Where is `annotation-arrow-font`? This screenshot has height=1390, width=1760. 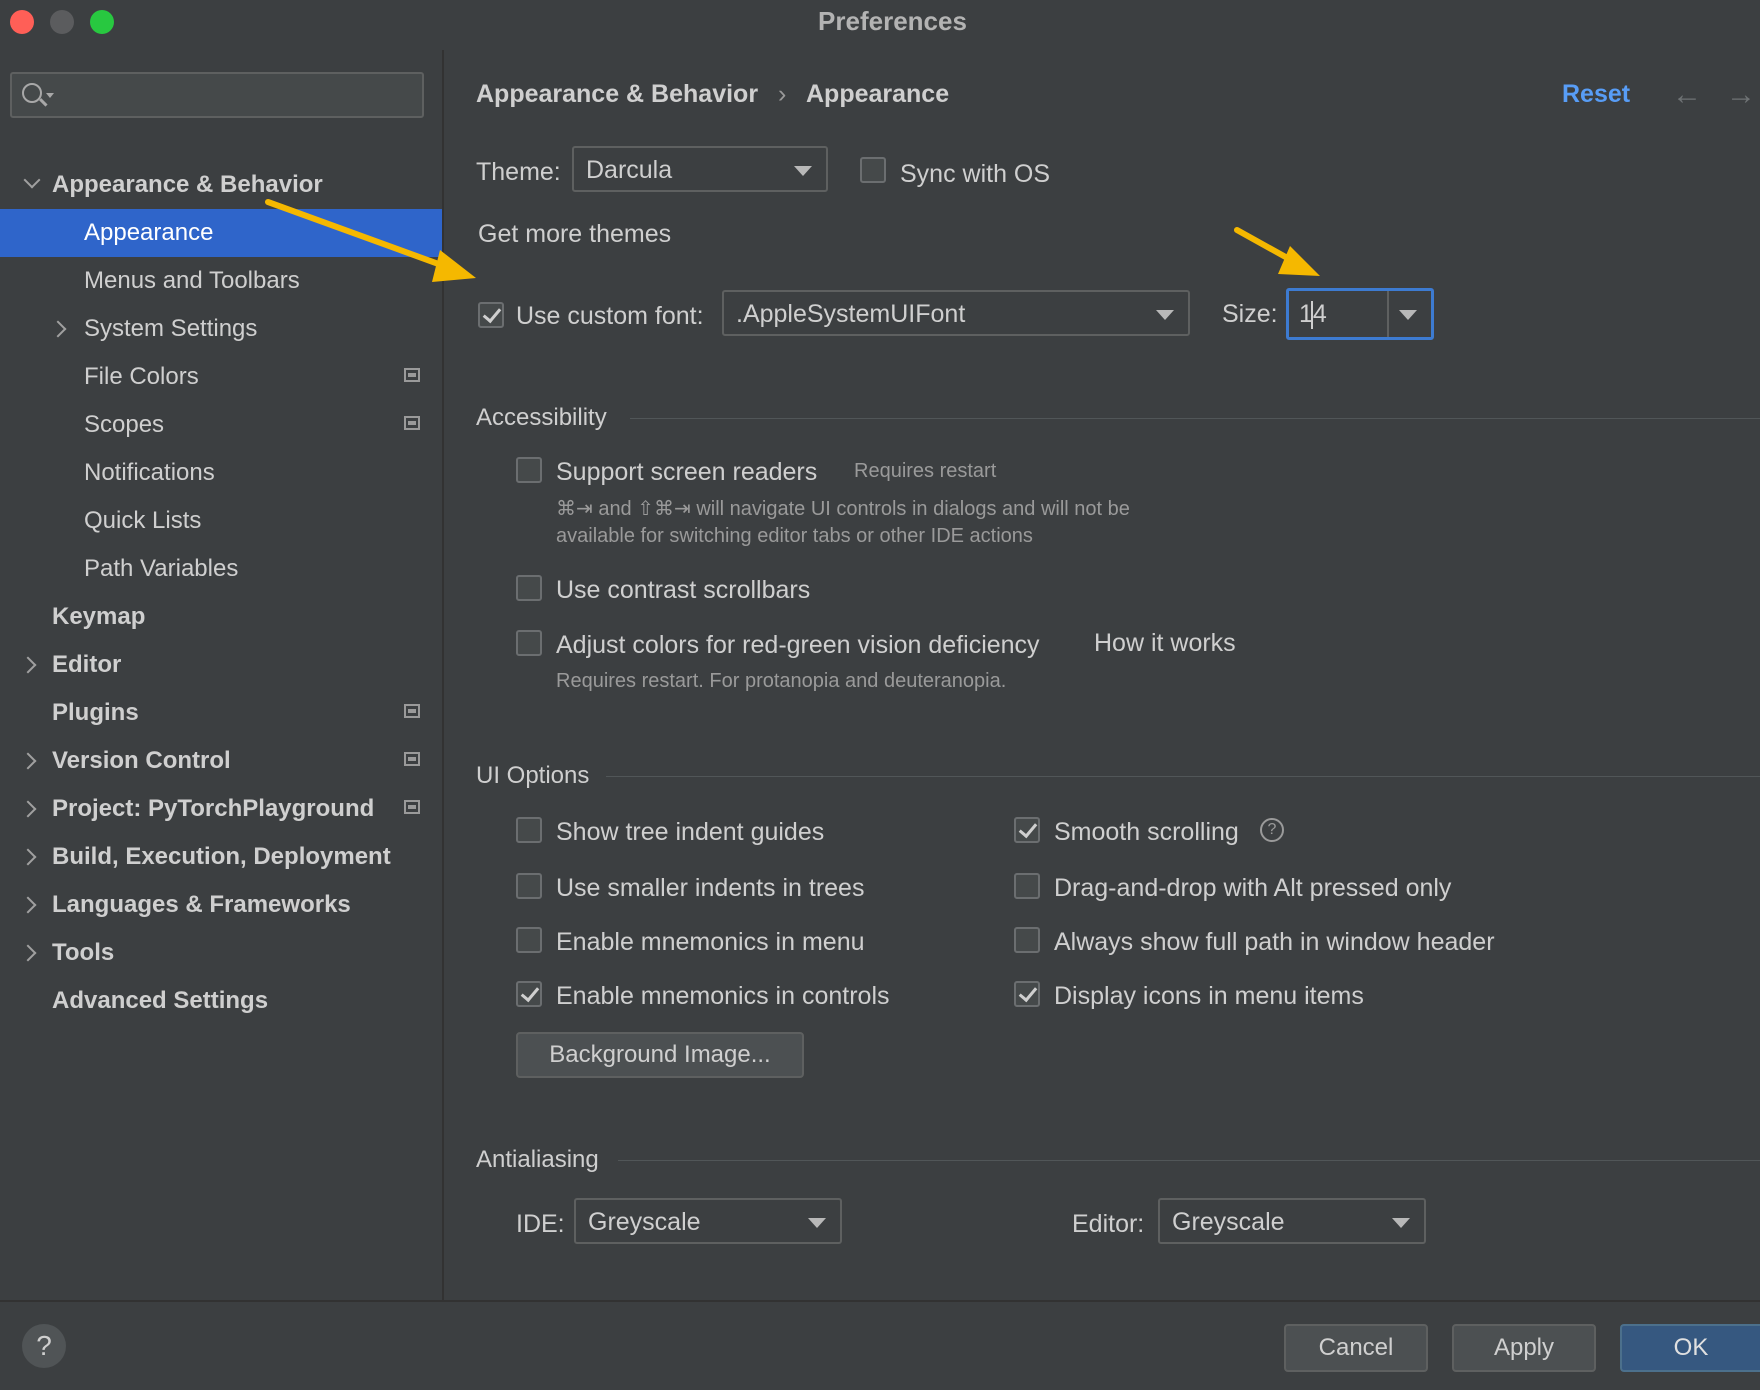 annotation-arrow-font is located at coordinates (370, 240).